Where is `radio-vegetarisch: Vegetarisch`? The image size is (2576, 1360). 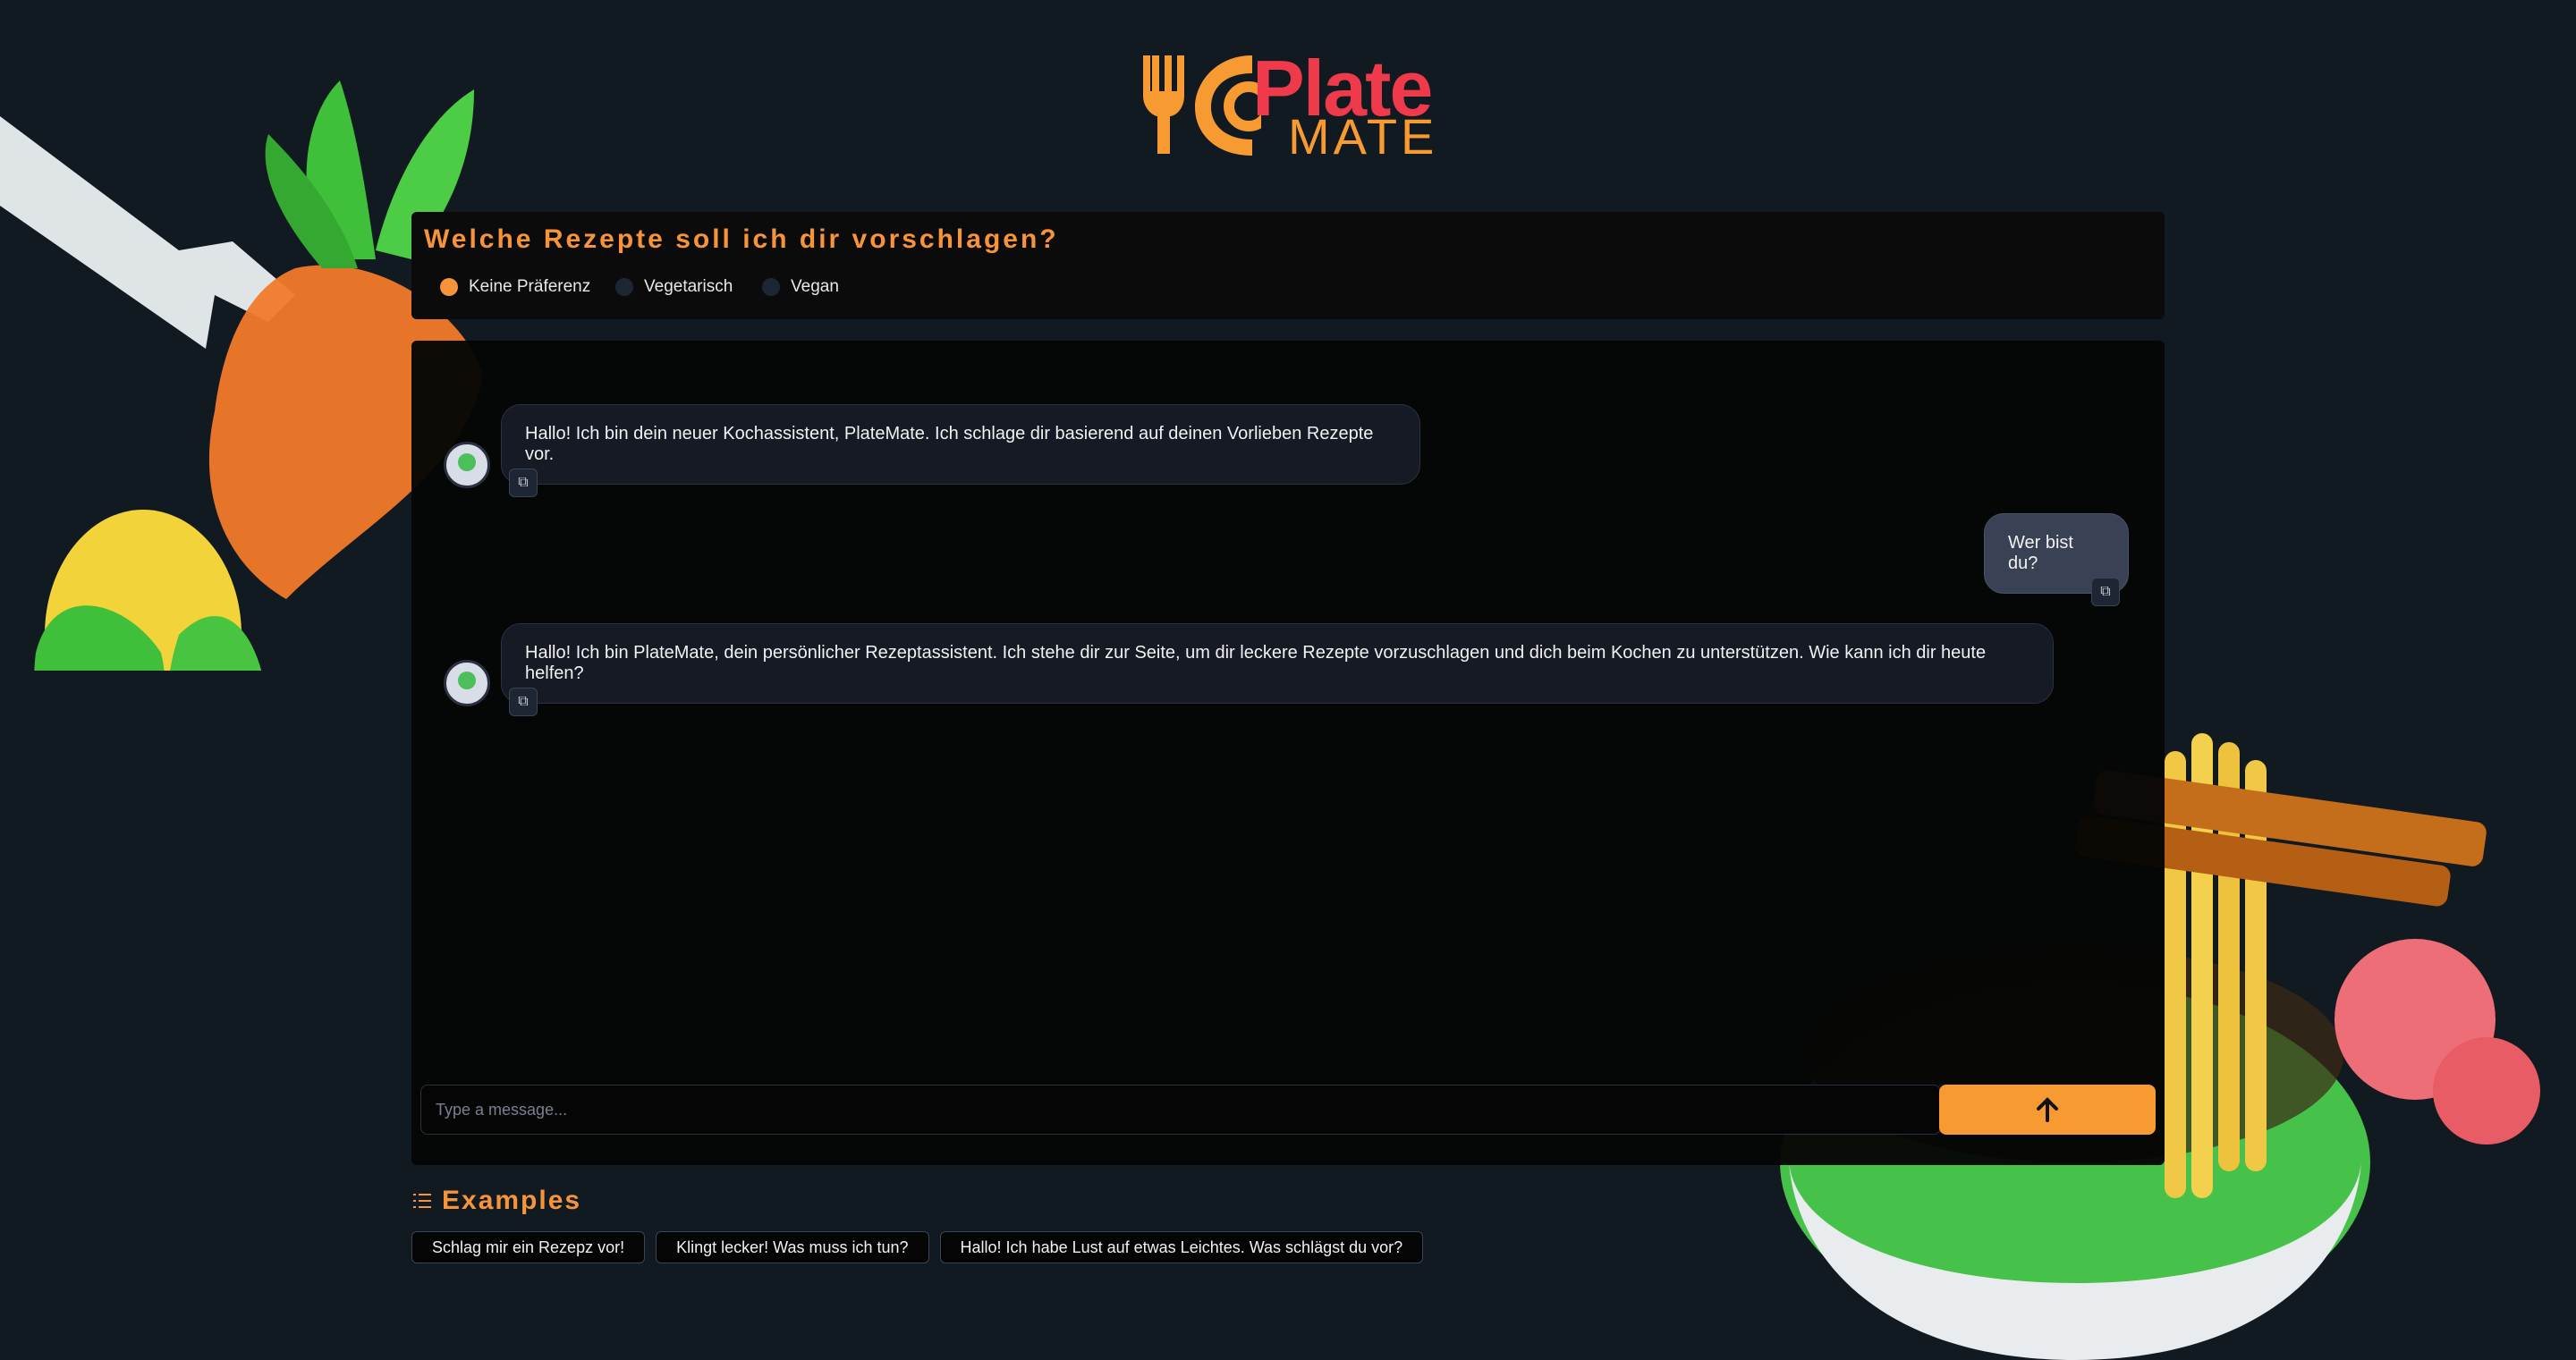
radio-vegetarisch: Vegetarisch is located at coordinates (674, 287).